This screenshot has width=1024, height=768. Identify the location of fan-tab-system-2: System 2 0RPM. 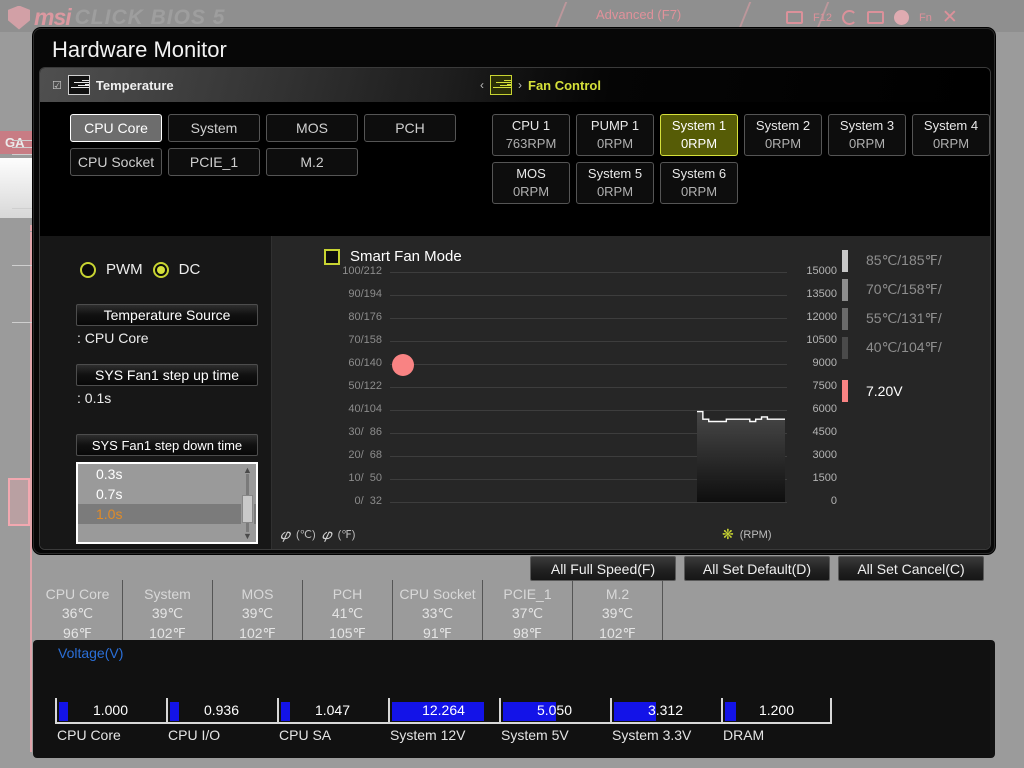
(783, 135).